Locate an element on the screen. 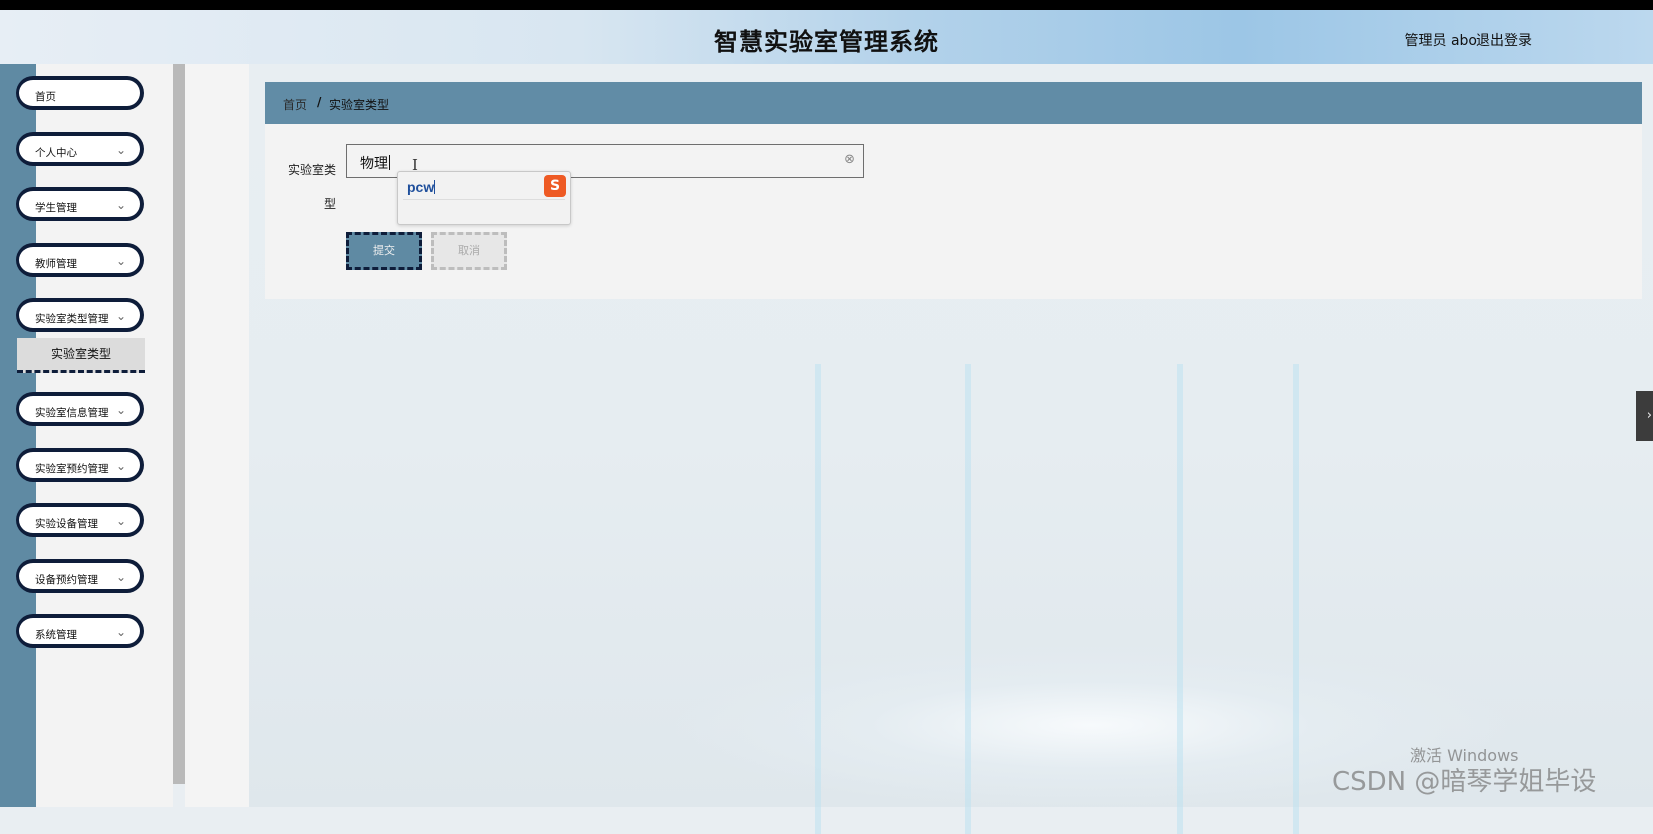  current-user: 管理员 abo is located at coordinates (1440, 41).